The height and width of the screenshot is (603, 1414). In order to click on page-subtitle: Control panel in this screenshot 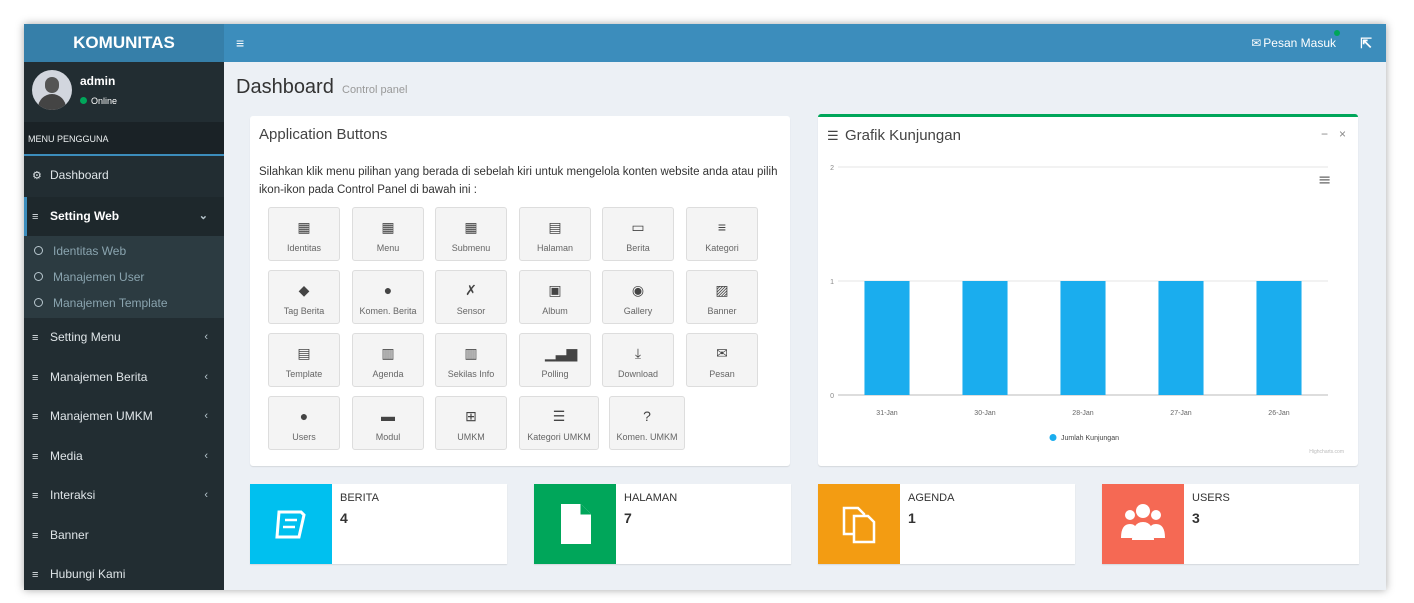, I will do `click(375, 90)`.